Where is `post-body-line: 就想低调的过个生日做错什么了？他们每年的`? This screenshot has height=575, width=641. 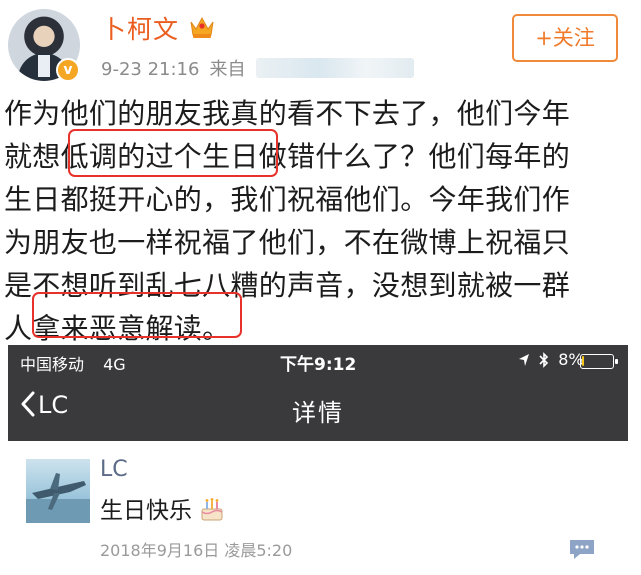 post-body-line: 就想低调的过个生日做错什么了？他们每年的 is located at coordinates (287, 156).